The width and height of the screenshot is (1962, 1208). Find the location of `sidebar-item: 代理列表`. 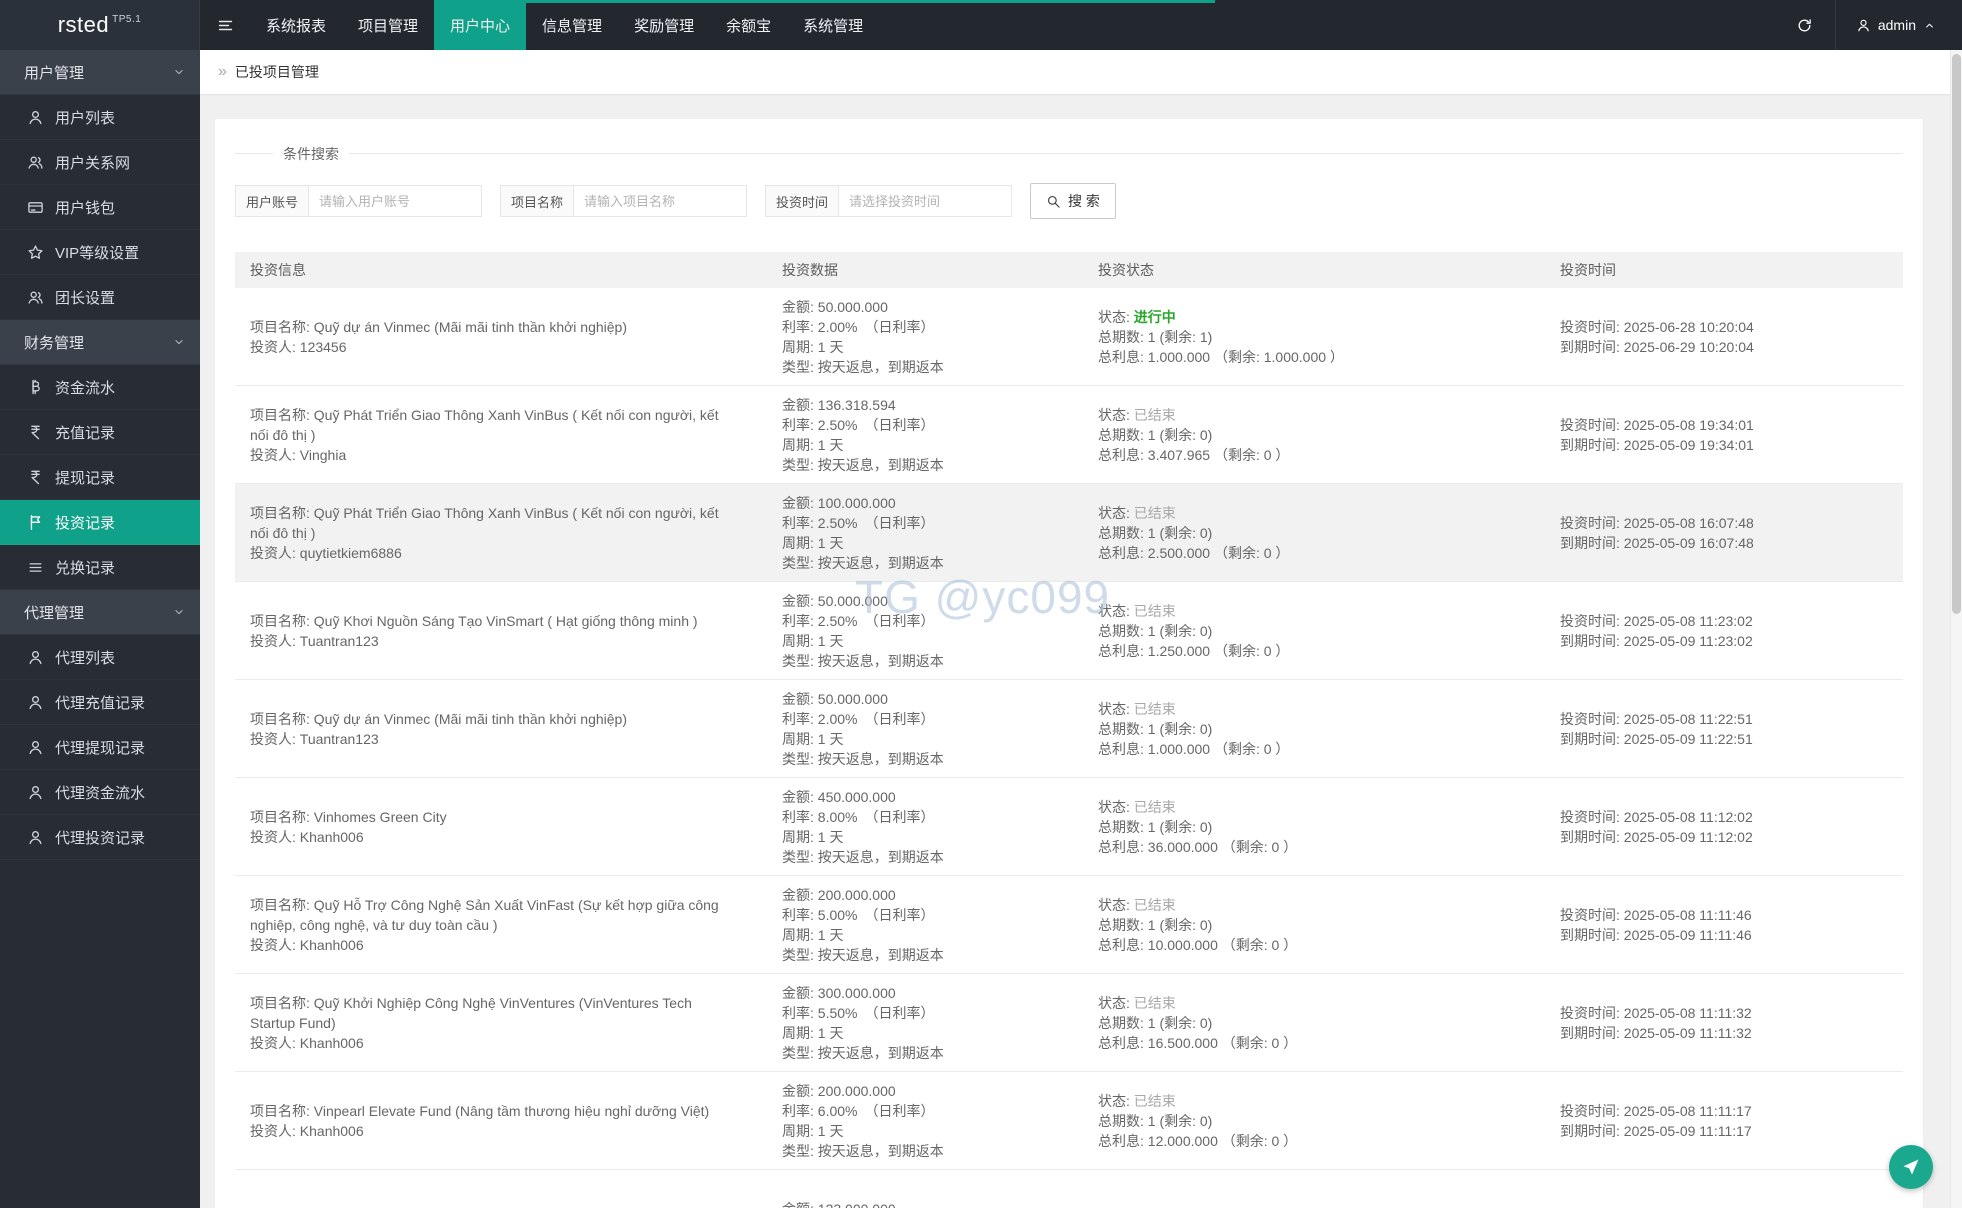

sidebar-item: 代理列表 is located at coordinates (100, 657).